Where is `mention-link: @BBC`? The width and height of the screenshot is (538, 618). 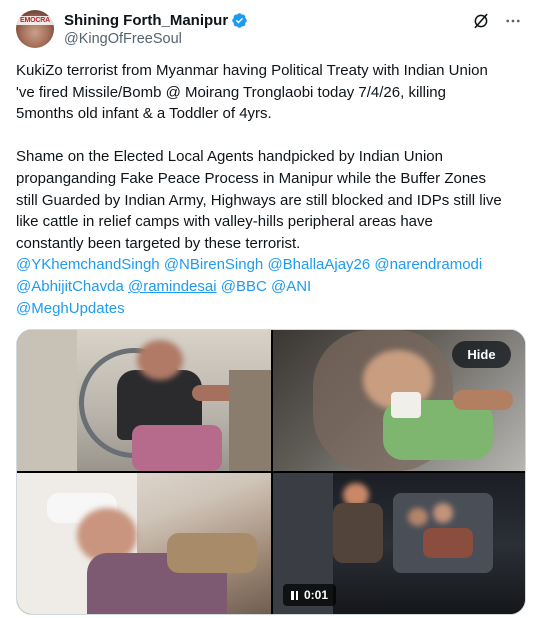
mention-link: @BBC is located at coordinates (244, 286).